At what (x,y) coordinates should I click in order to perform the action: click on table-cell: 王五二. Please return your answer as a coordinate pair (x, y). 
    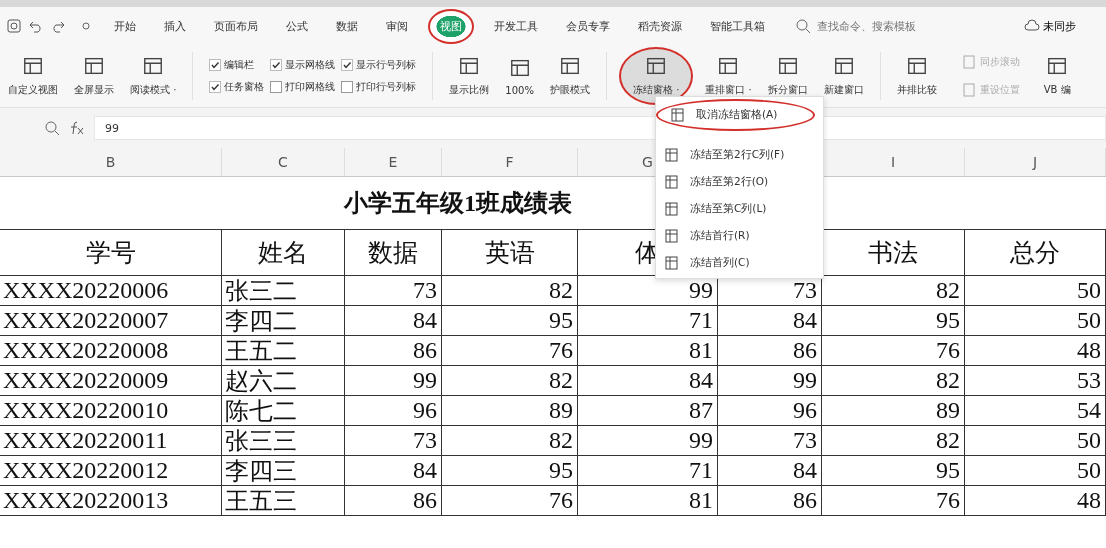
    Looking at the image, I should click on (261, 350).